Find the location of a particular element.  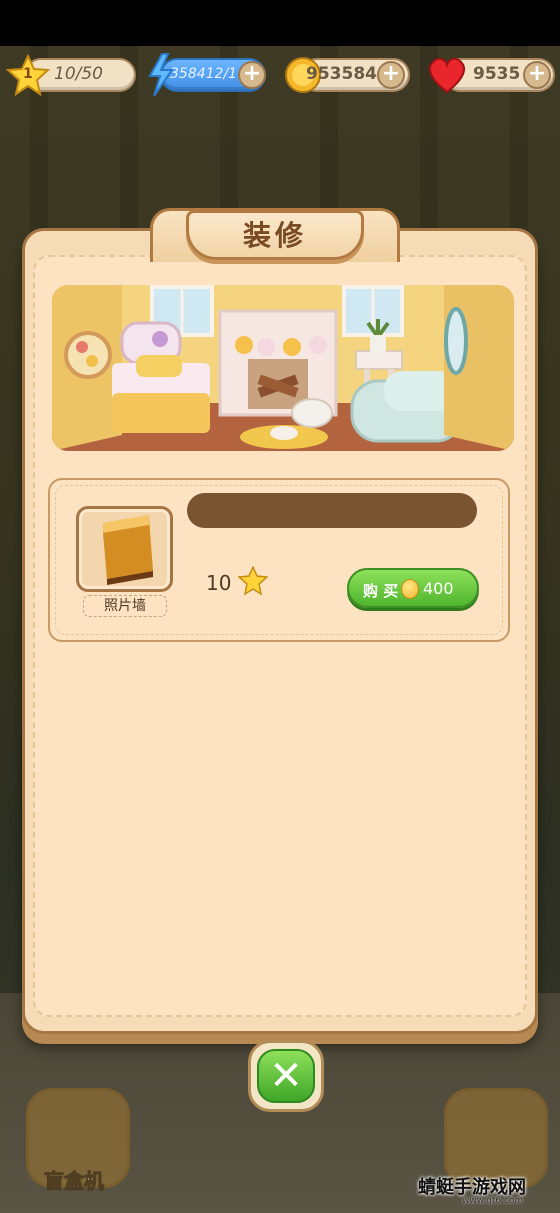

buy-button: 购 买 400 is located at coordinates (413, 588).